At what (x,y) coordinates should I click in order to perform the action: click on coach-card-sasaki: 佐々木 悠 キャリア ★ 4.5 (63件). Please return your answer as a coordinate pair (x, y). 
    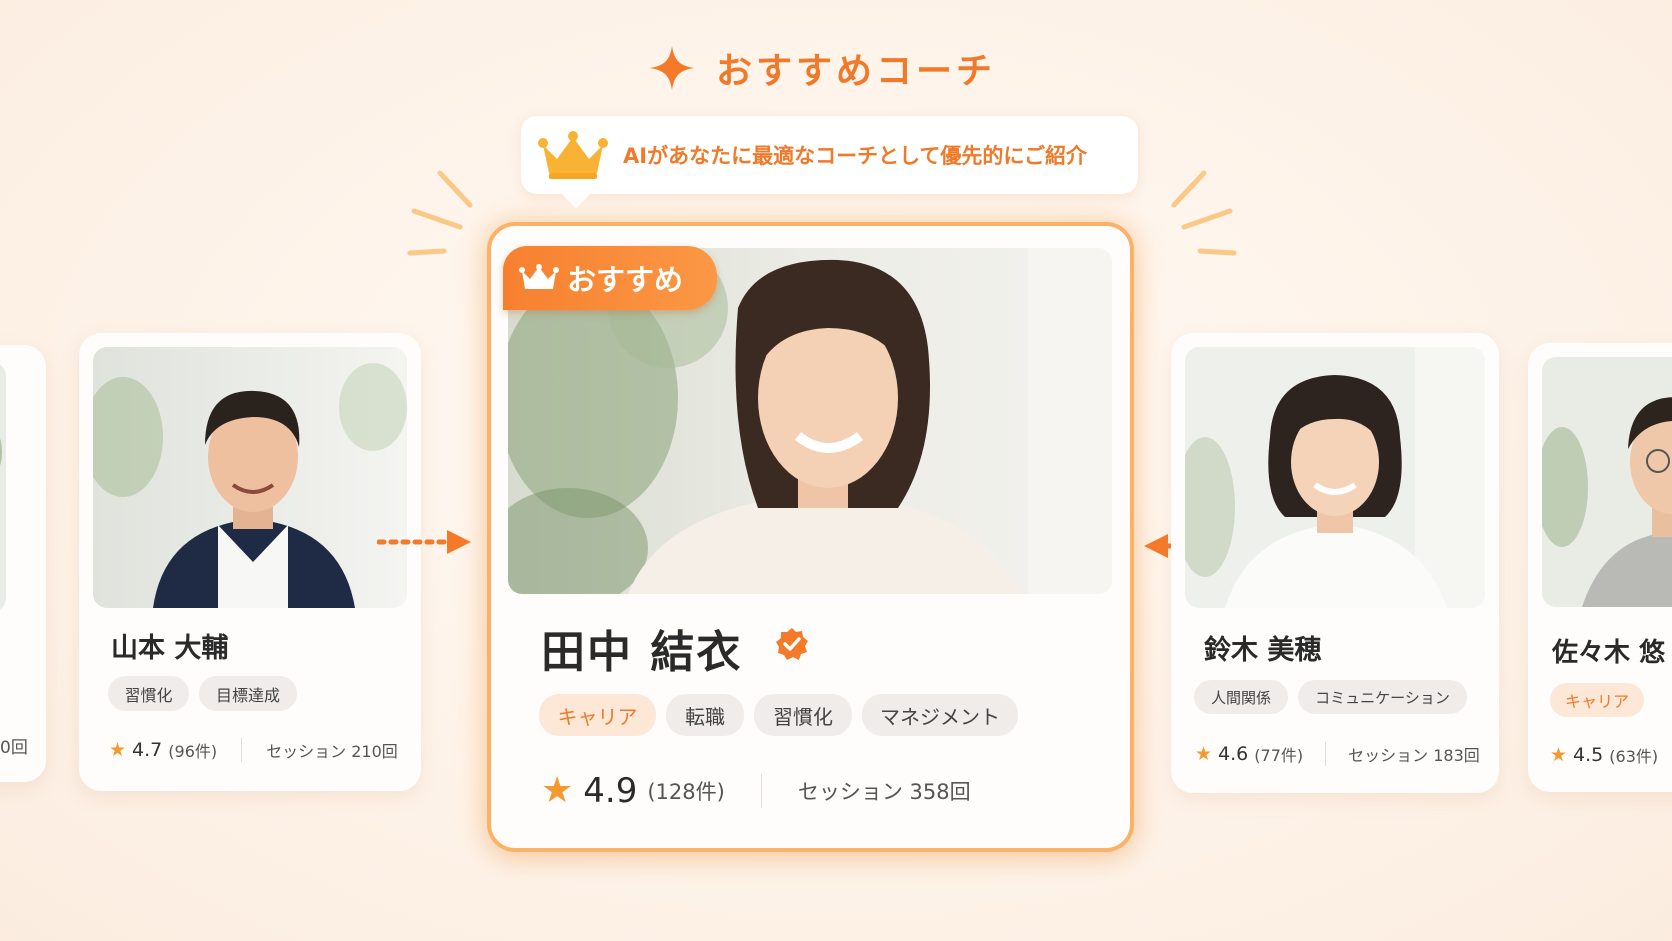
    Looking at the image, I should click on (1600, 567).